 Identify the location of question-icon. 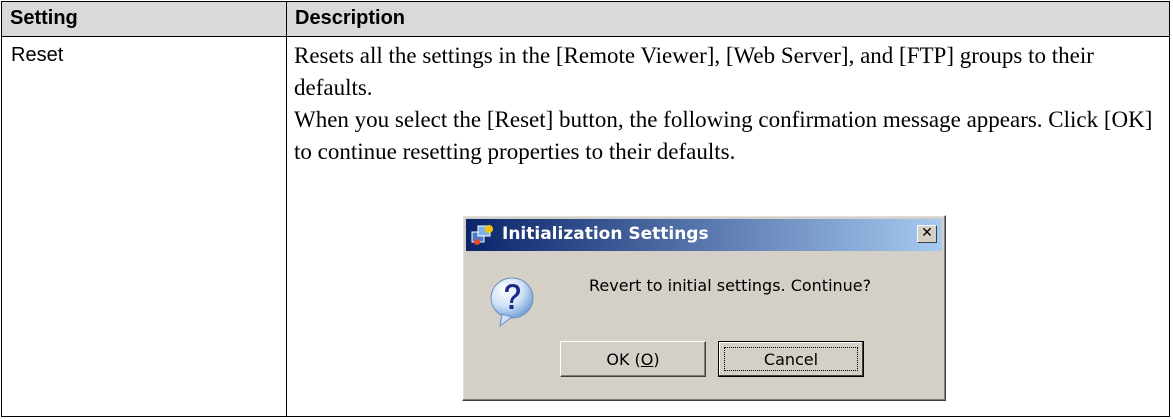
(512, 302).